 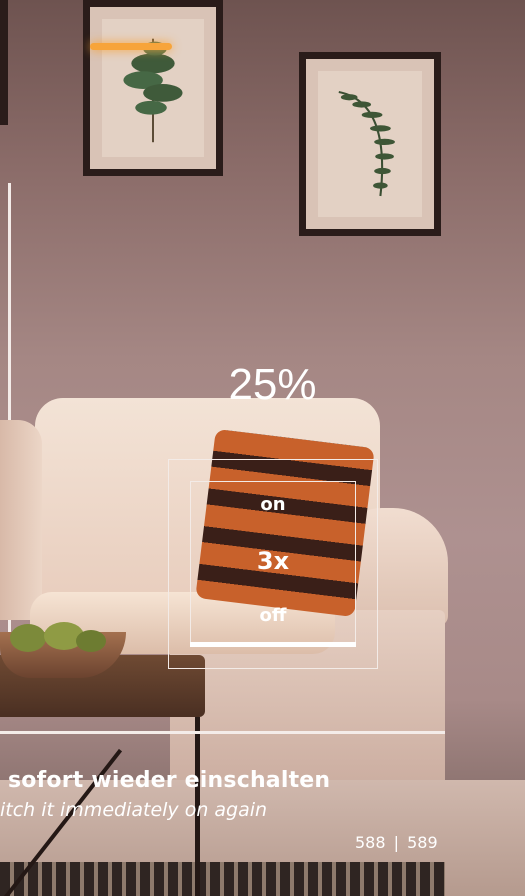 What do you see at coordinates (21, 520) in the screenshot?
I see `sofa-left-arm` at bounding box center [21, 520].